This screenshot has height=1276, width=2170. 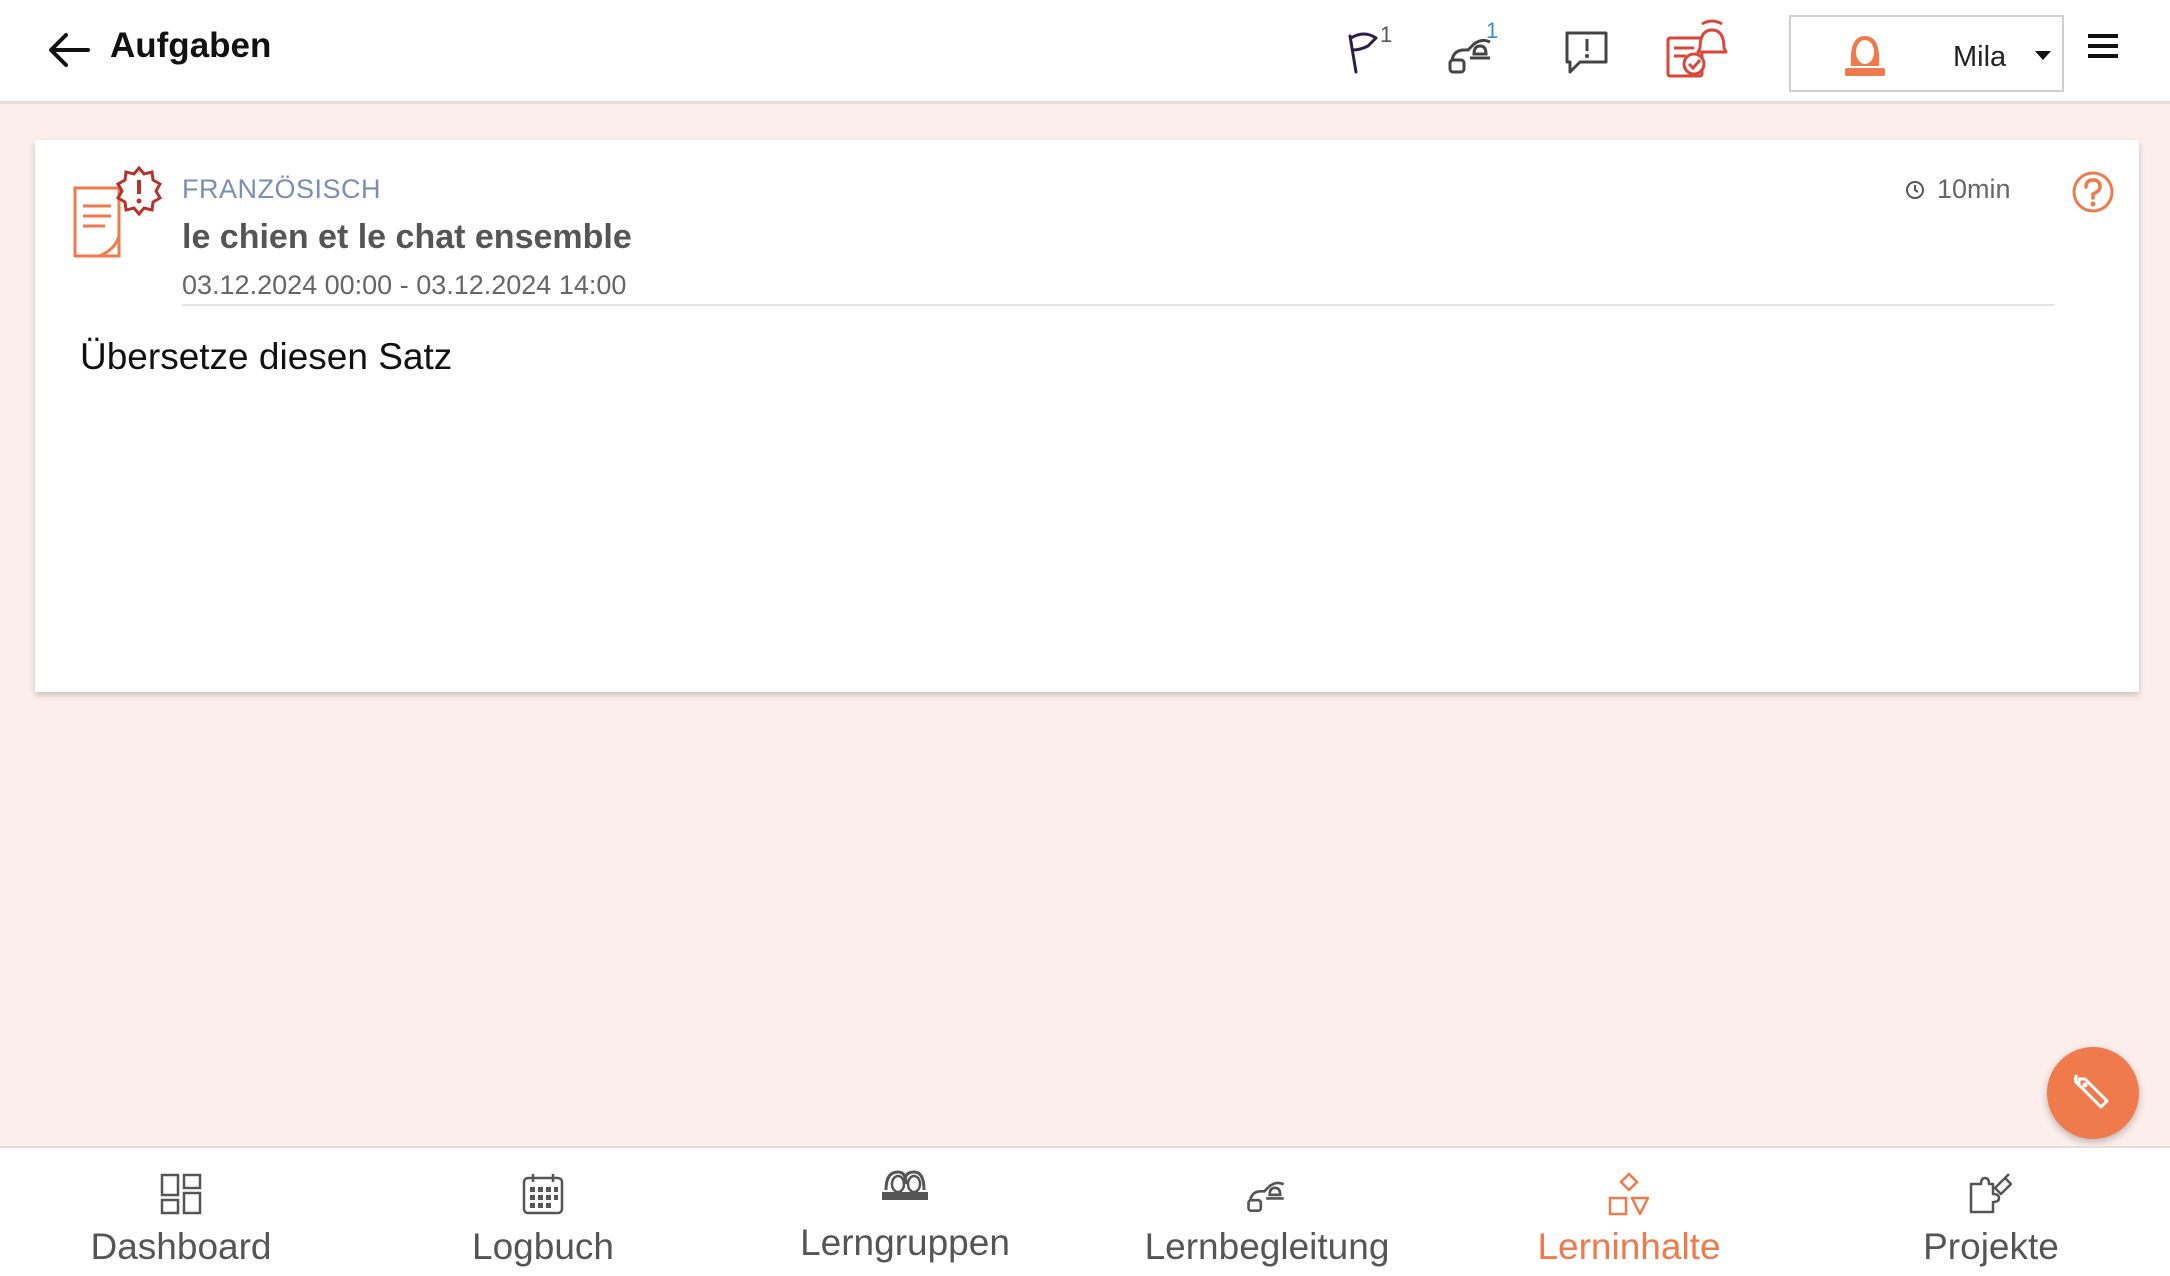 I want to click on task-description: Übersetze diesen Satz, so click(x=266, y=356).